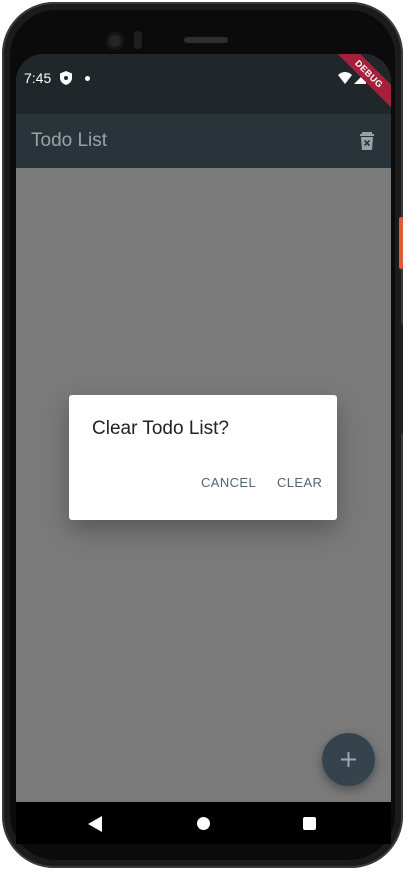 The height and width of the screenshot is (872, 409). Describe the element at coordinates (203, 85) in the screenshot. I see `status-bar: 7:45 DEBUG` at that location.